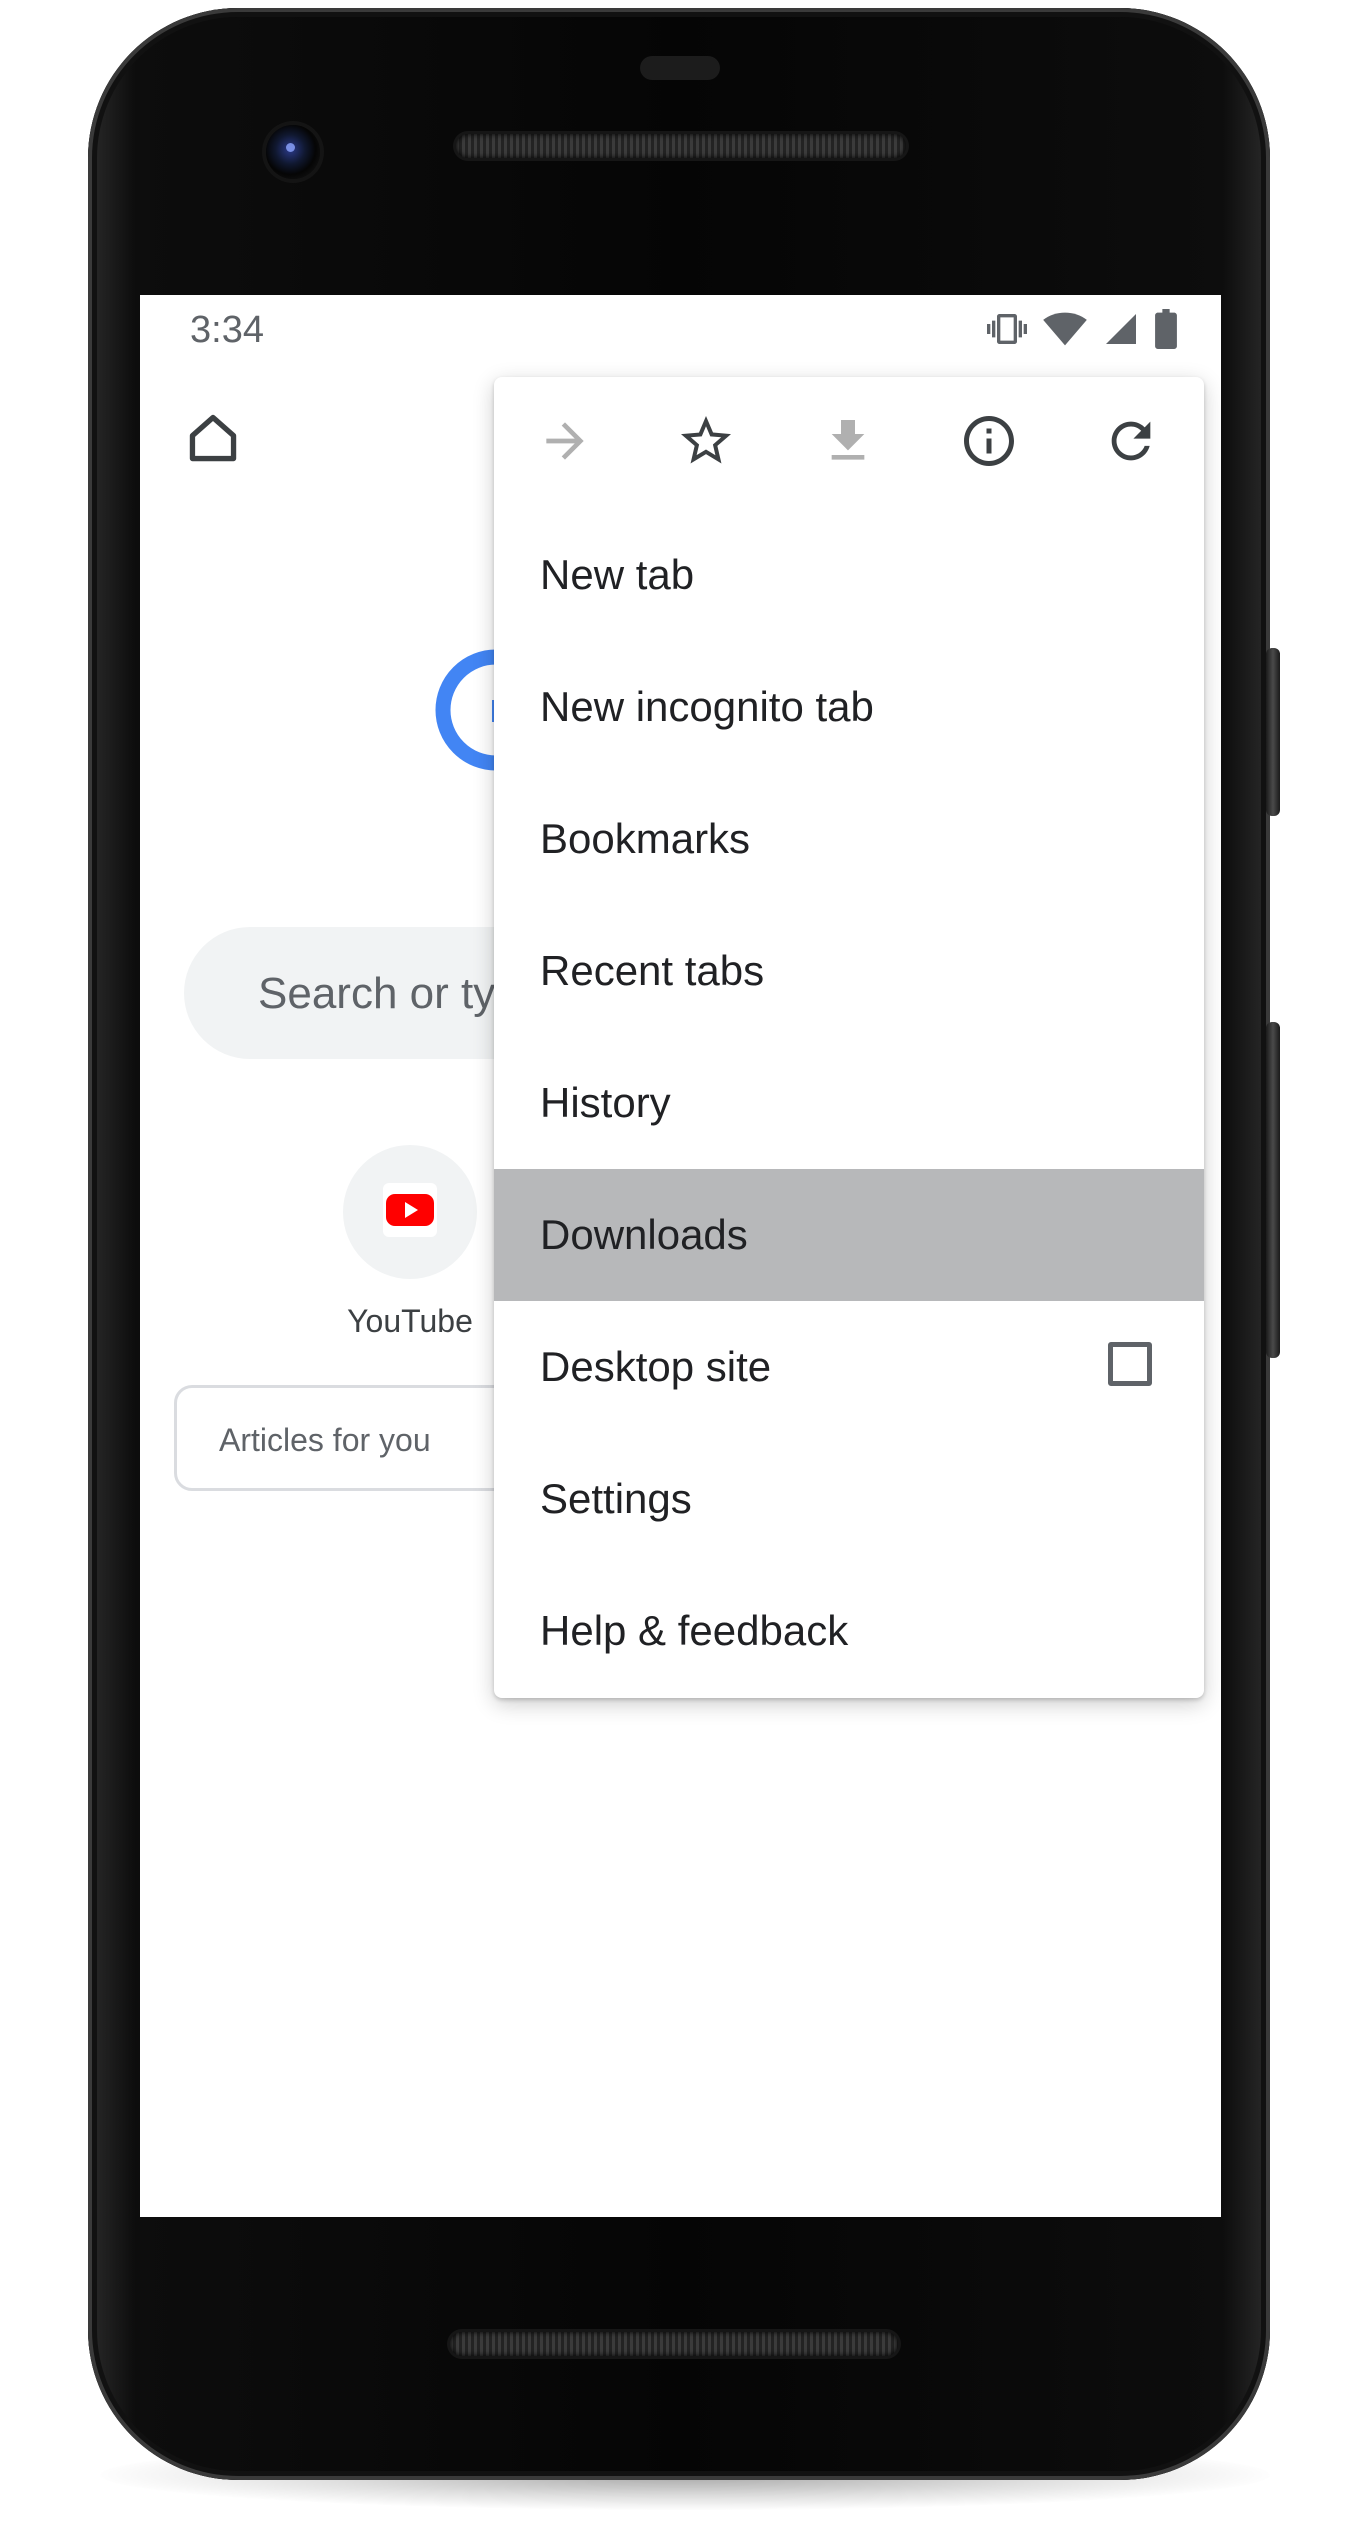 The height and width of the screenshot is (2534, 1370). Describe the element at coordinates (293, 152) in the screenshot. I see `front-camera` at that location.